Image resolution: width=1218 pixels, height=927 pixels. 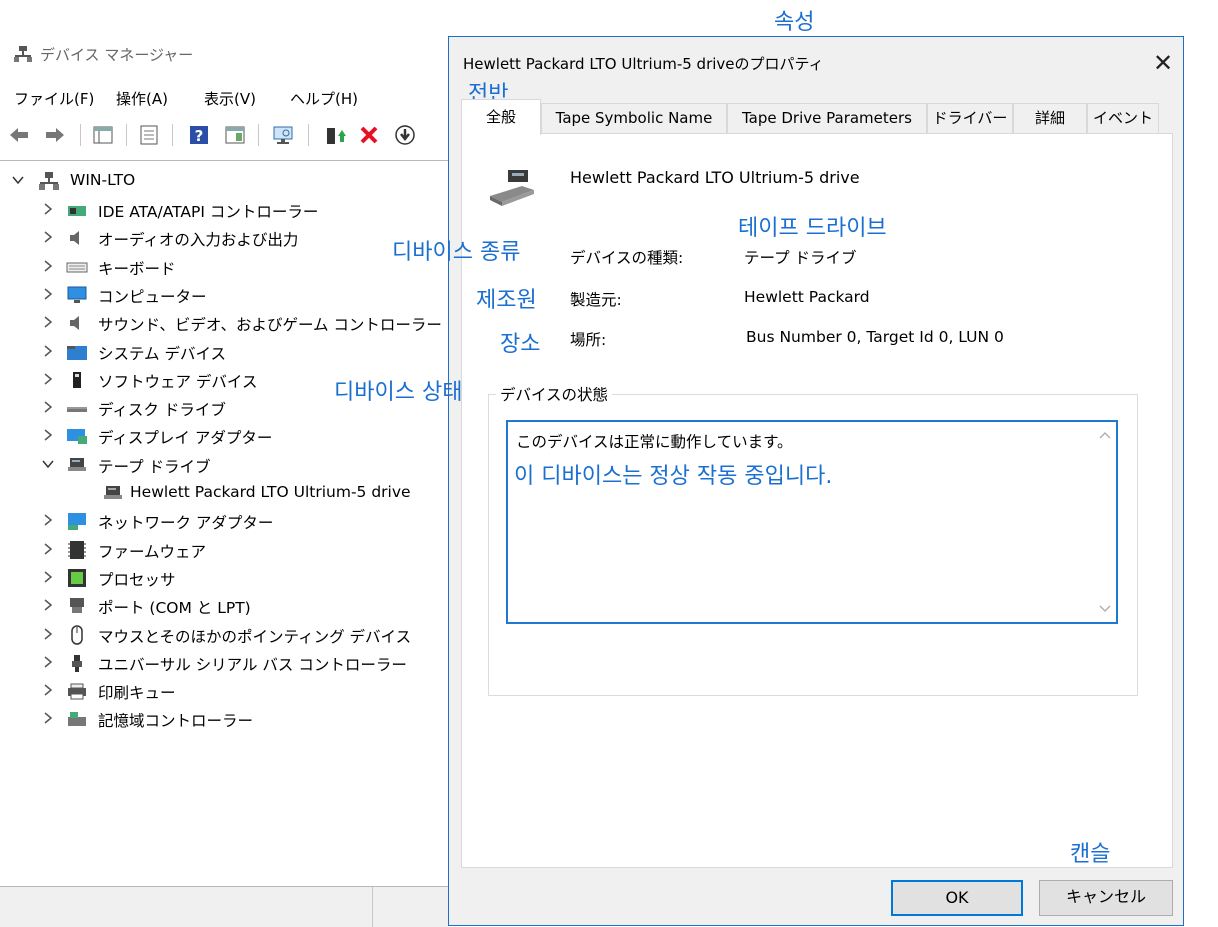 I want to click on tree-category-item: 印刷キュー, so click(x=242, y=692).